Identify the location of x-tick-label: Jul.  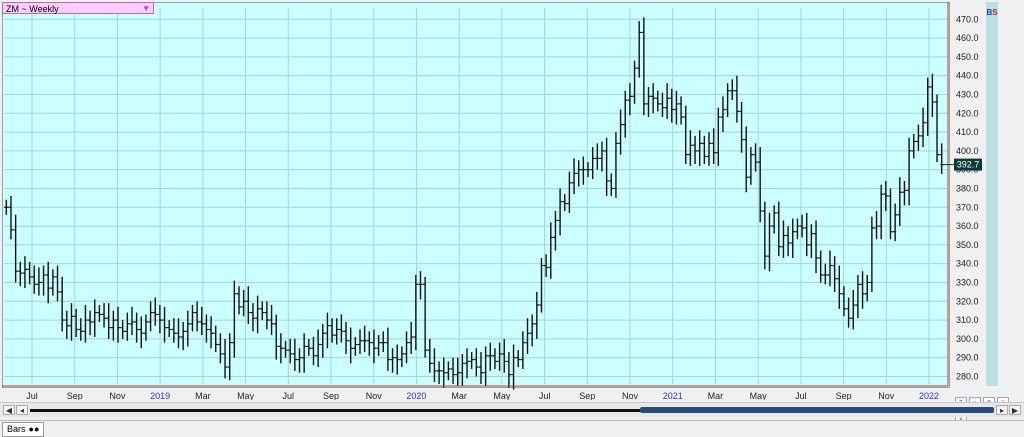
(32, 395).